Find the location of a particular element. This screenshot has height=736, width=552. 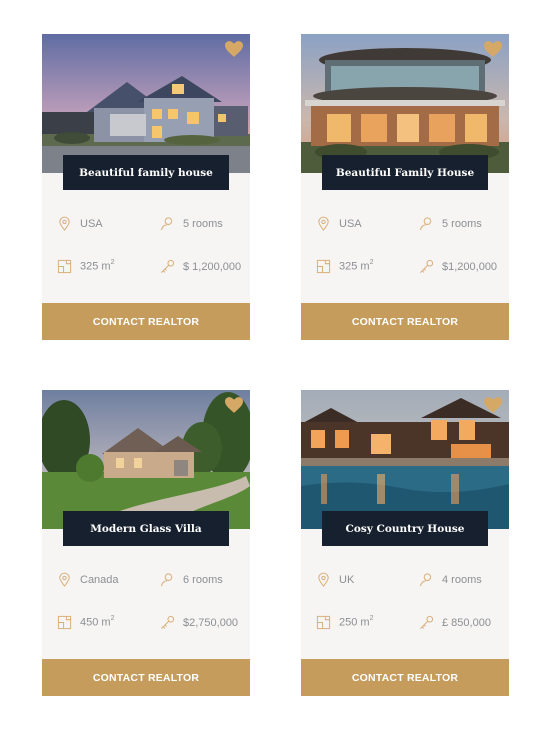

rooms-info: 6 rooms is located at coordinates (191, 579).